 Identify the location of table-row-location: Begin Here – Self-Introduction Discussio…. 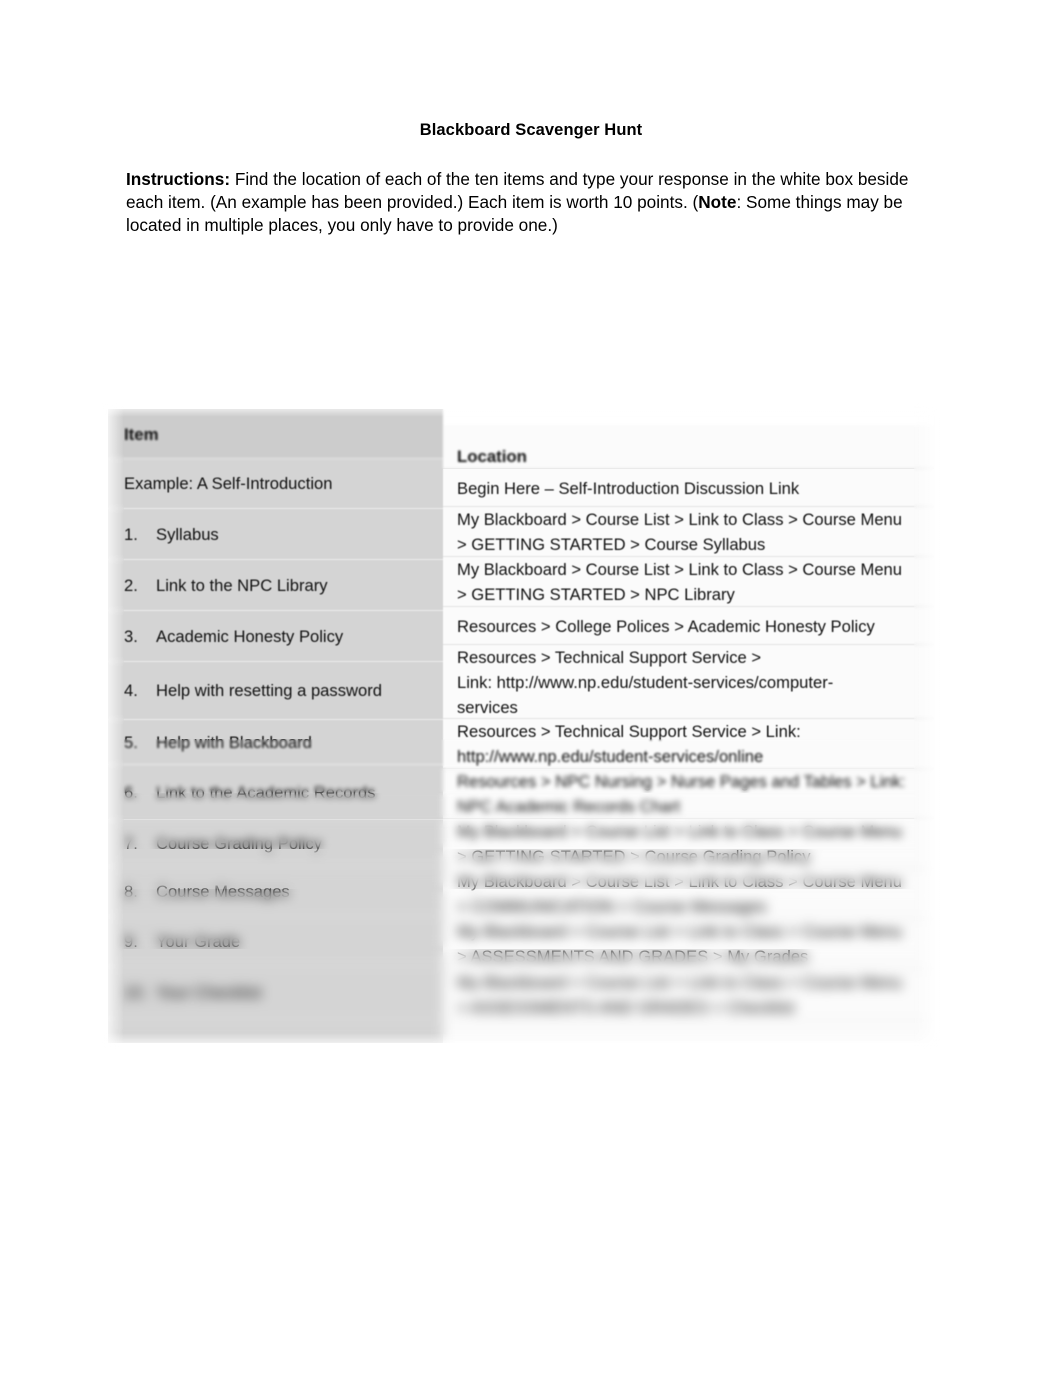
(688, 488).